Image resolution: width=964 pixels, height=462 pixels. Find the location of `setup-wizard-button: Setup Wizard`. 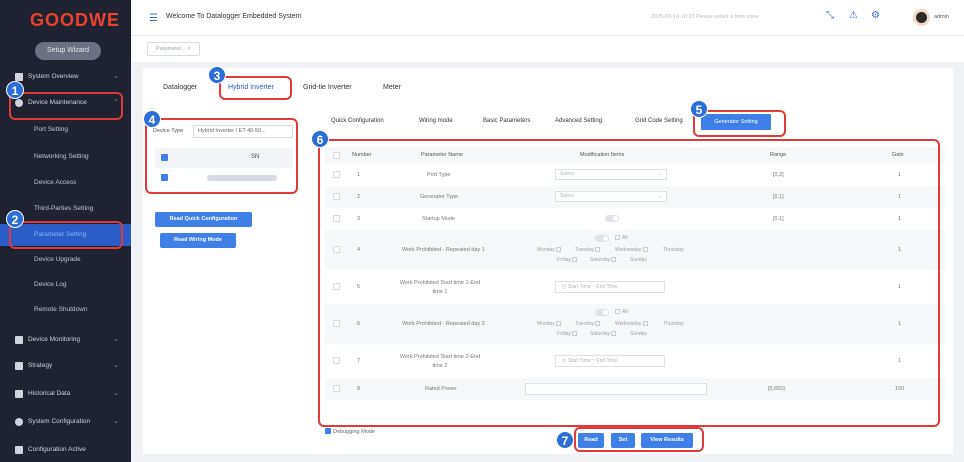

setup-wizard-button: Setup Wizard is located at coordinates (68, 51).